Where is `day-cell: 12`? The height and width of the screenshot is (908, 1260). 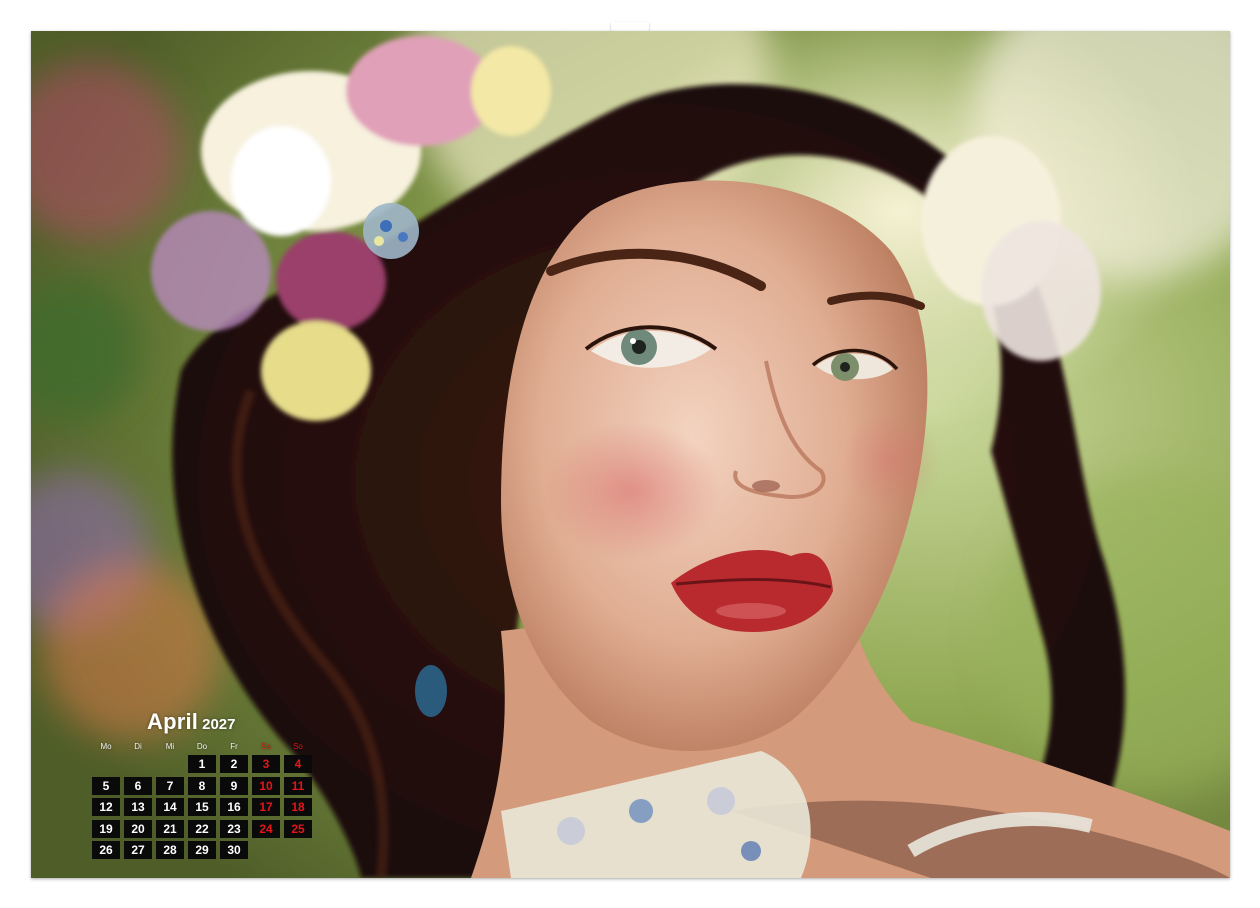 day-cell: 12 is located at coordinates (106, 807).